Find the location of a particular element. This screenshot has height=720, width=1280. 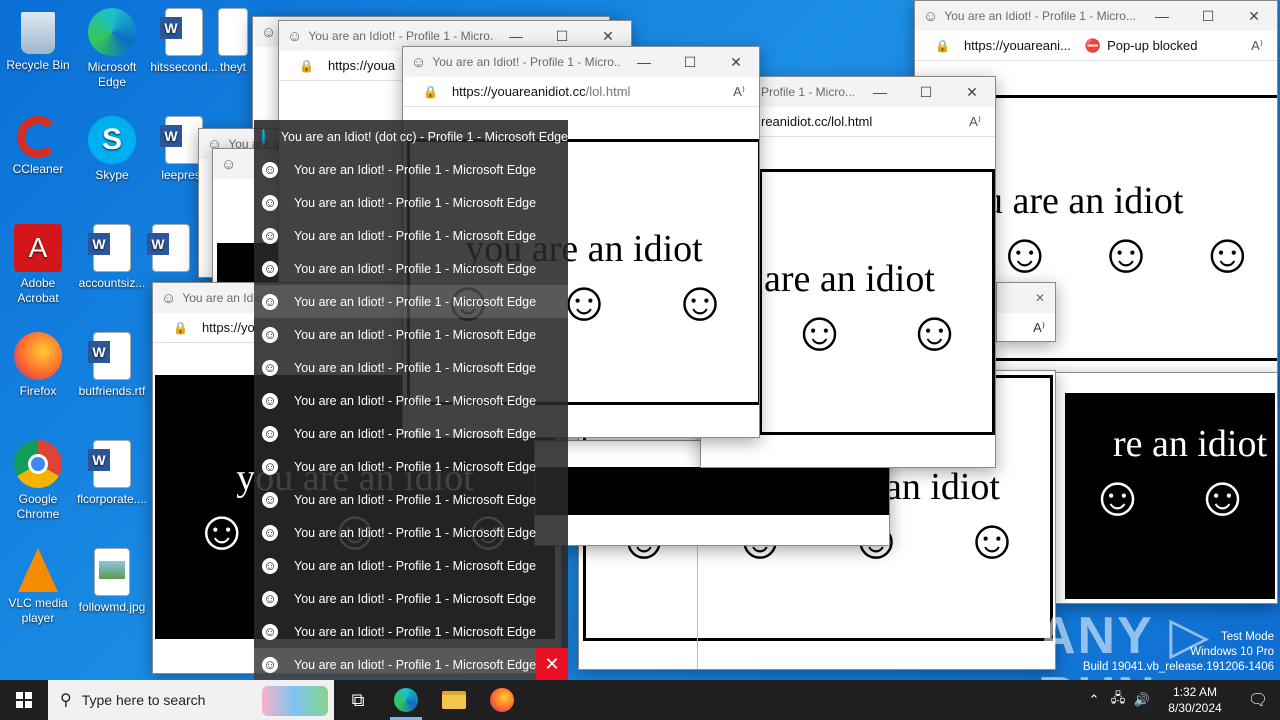

ccleaner-icon is located at coordinates (38, 137).